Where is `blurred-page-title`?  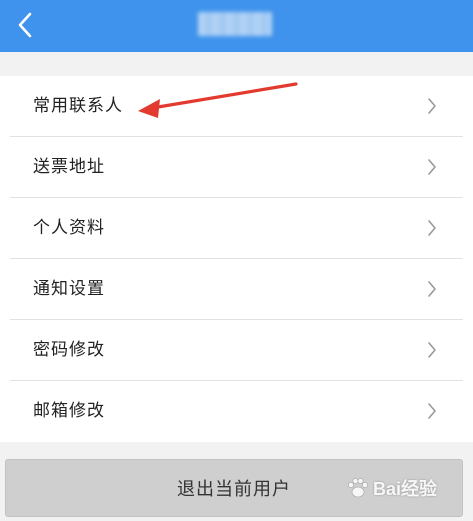
blurred-page-title is located at coordinates (235, 24).